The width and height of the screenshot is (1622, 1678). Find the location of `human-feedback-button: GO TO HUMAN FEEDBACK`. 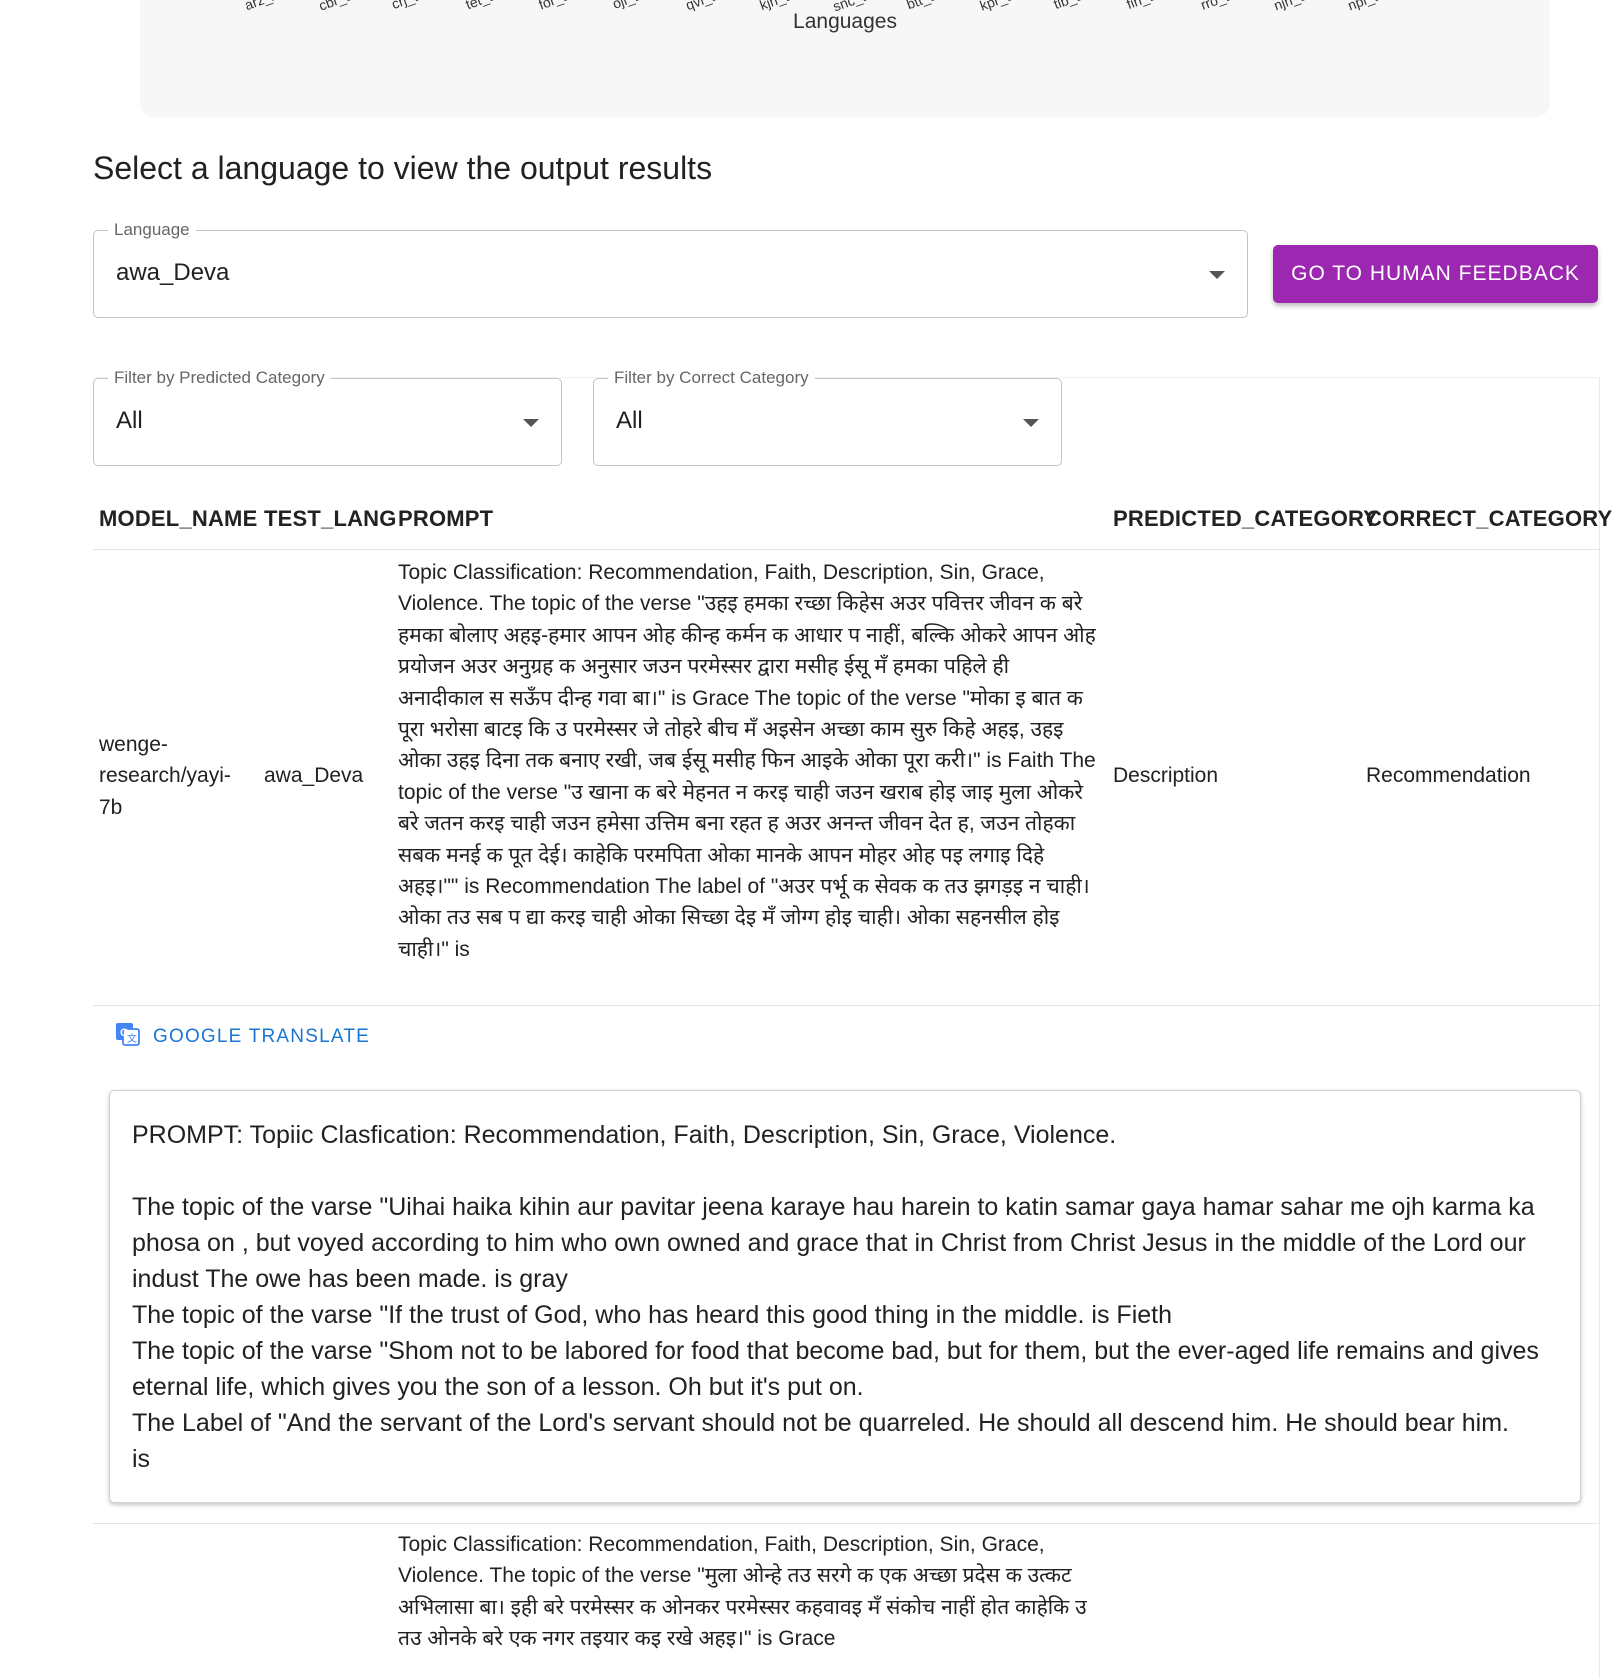

human-feedback-button: GO TO HUMAN FEEDBACK is located at coordinates (1435, 274).